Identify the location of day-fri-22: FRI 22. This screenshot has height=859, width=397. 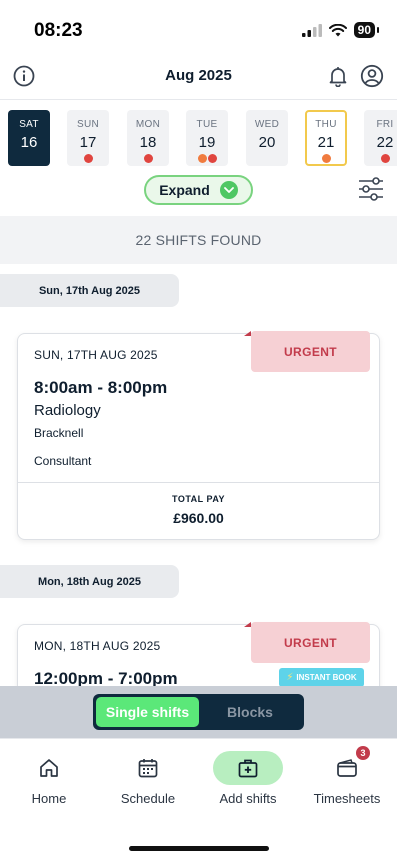
(380, 138).